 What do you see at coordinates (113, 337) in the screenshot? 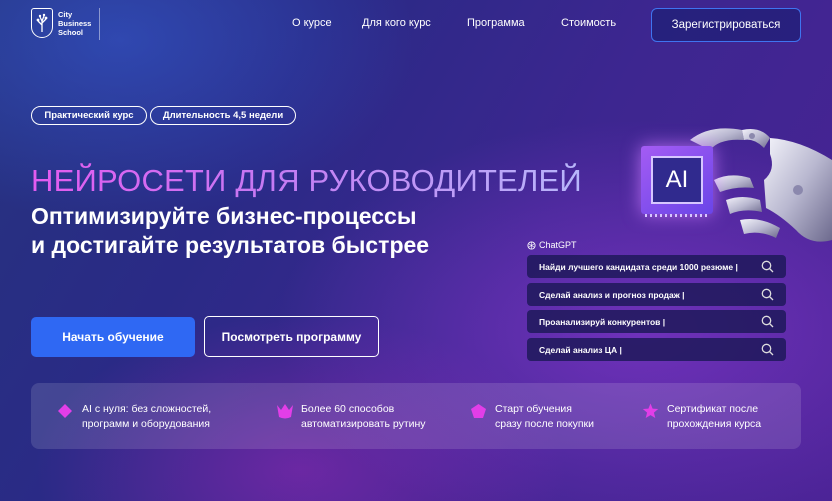
I see `start-learning-button: Начать обучение` at bounding box center [113, 337].